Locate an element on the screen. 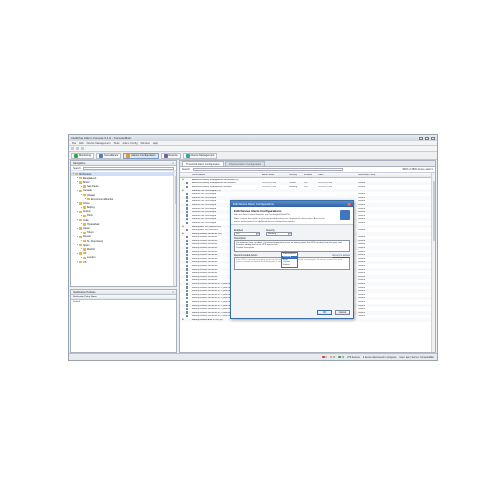  tree-node: ▸ US is located at coordinates (123, 262).